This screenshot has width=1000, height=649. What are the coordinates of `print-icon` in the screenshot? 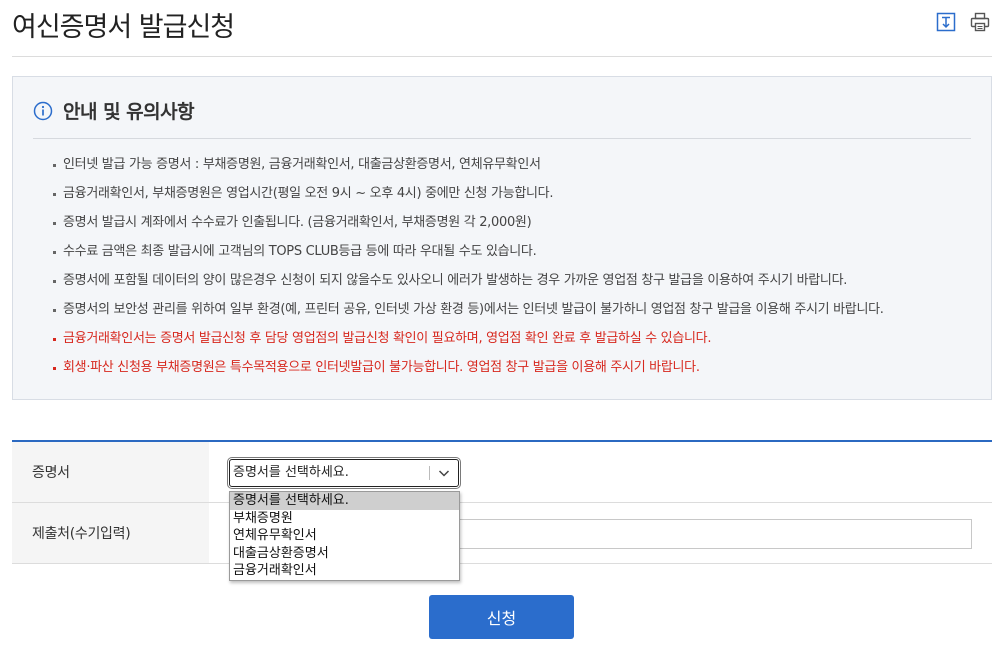 It's located at (980, 22).